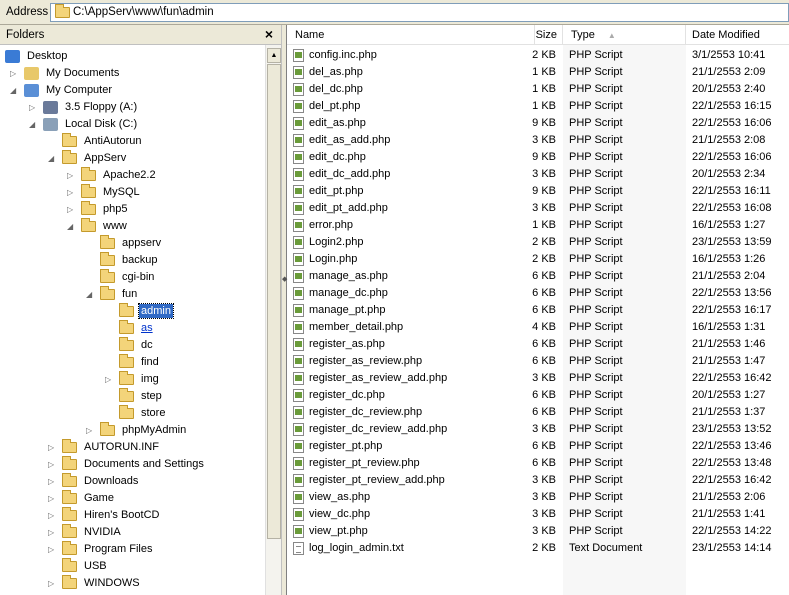  I want to click on column-header-date: Date Modified, so click(737, 35).